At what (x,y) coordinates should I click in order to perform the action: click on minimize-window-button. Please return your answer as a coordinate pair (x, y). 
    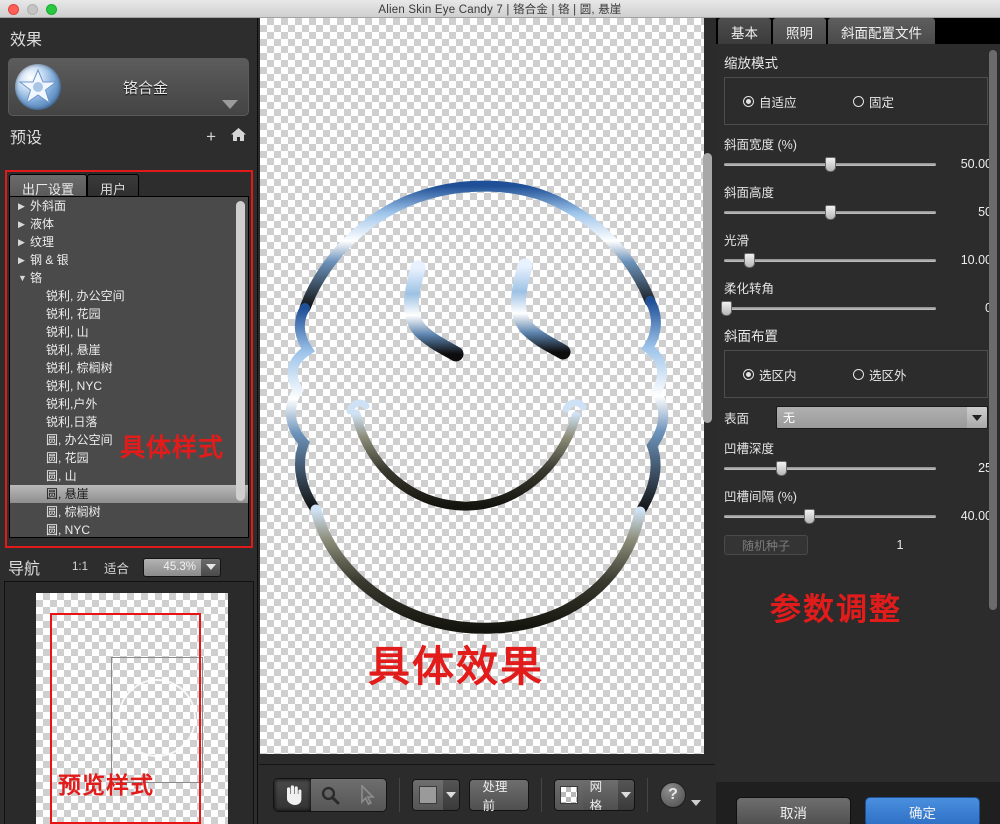
    Looking at the image, I should click on (32, 9).